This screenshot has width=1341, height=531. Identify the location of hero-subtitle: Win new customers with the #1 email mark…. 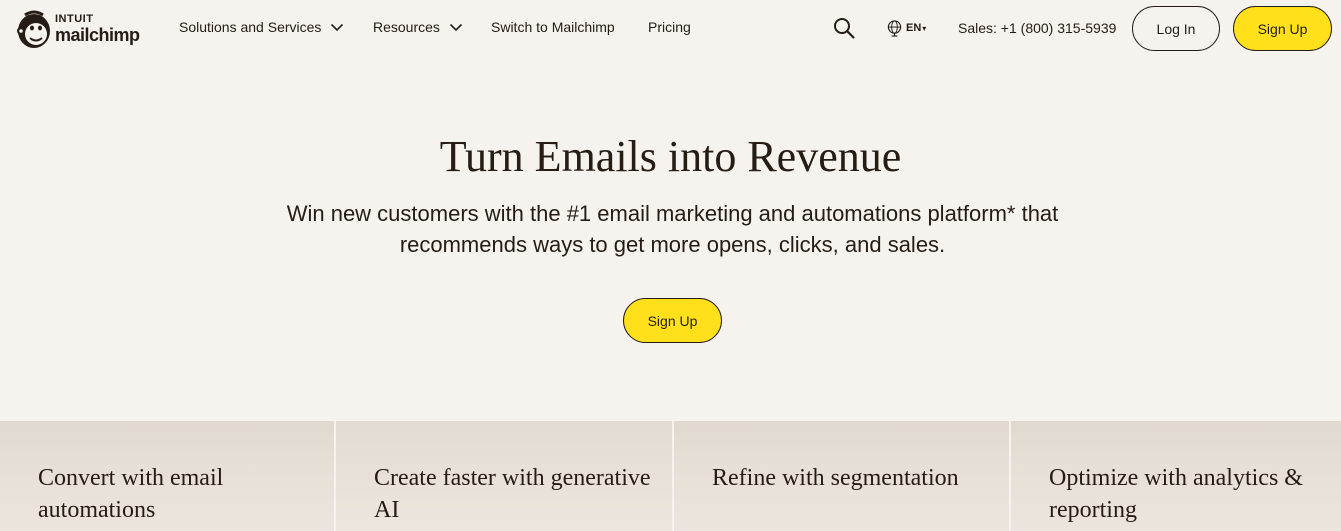
(672, 229).